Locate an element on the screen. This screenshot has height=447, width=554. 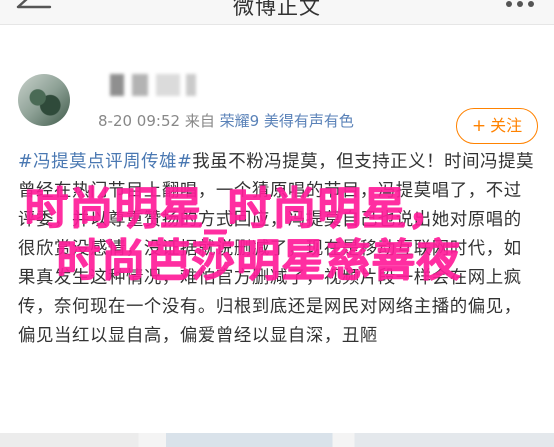
page-title: 微博正文 is located at coordinates (277, 9).